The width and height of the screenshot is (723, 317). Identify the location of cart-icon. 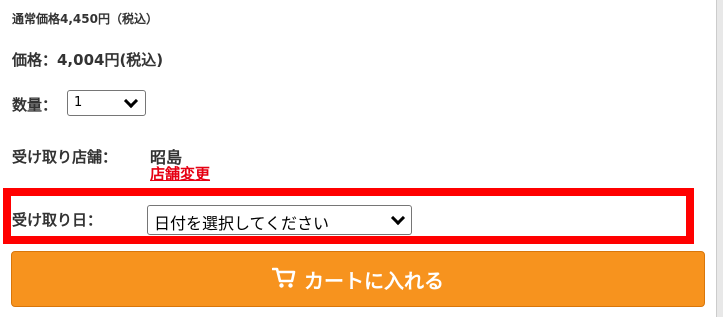
(283, 280).